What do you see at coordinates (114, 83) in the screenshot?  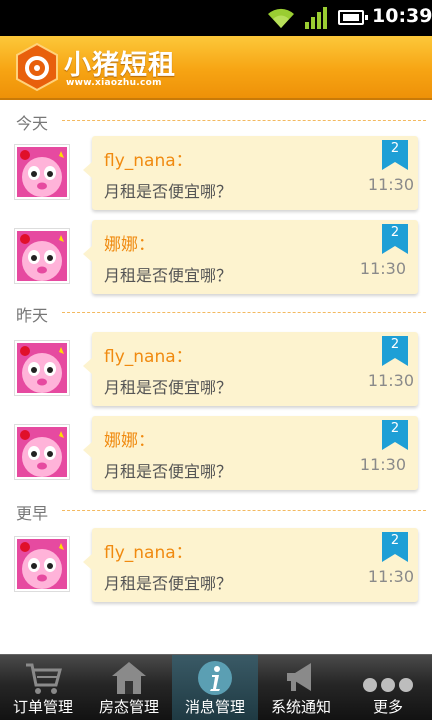 I see `brand-url: www.xiaozhu.com` at bounding box center [114, 83].